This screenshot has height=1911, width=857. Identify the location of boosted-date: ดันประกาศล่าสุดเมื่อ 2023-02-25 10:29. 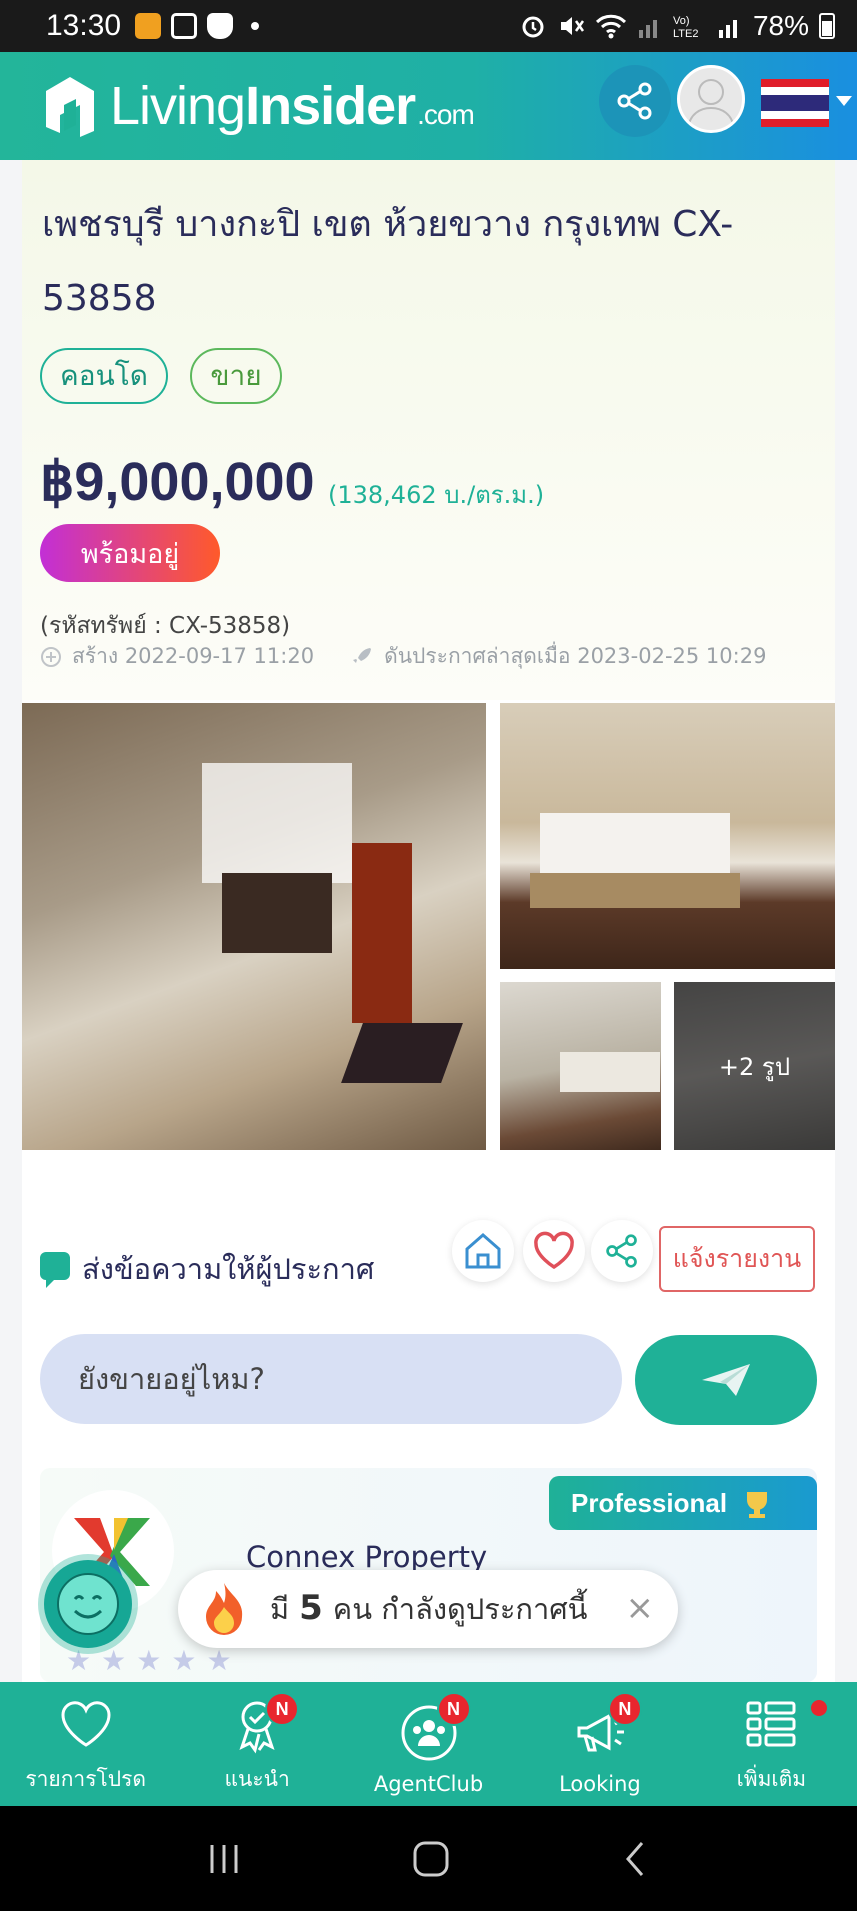
(575, 656).